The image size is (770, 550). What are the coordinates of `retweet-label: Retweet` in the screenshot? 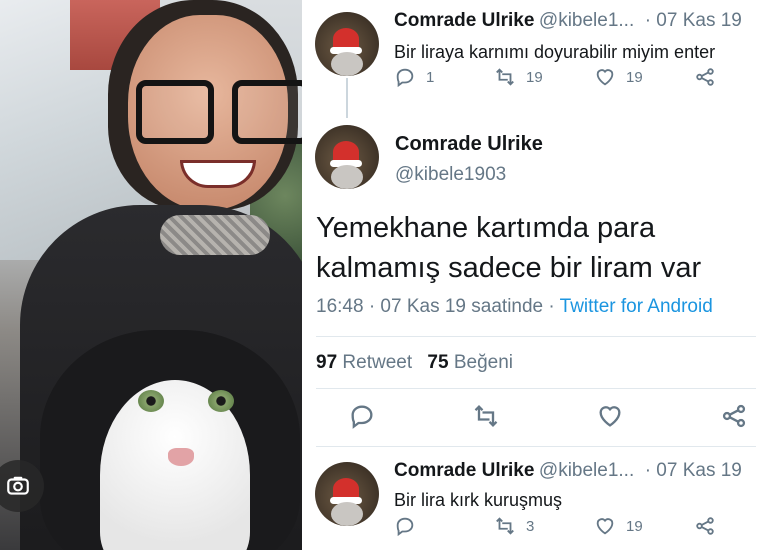 It's located at (377, 362).